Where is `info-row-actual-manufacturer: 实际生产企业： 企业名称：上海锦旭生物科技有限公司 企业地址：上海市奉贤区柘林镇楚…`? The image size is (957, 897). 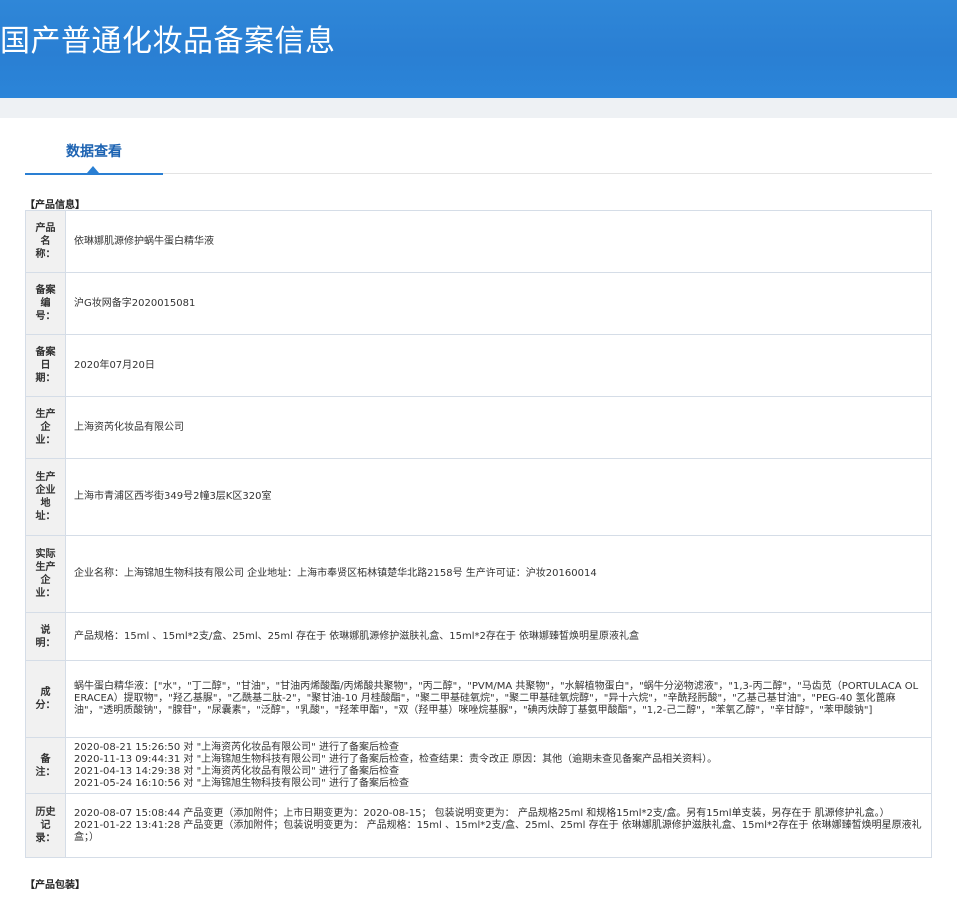 info-row-actual-manufacturer: 实际生产企业： 企业名称：上海锦旭生物科技有限公司 企业地址：上海市奉贤区柘林镇楚… is located at coordinates (478, 574).